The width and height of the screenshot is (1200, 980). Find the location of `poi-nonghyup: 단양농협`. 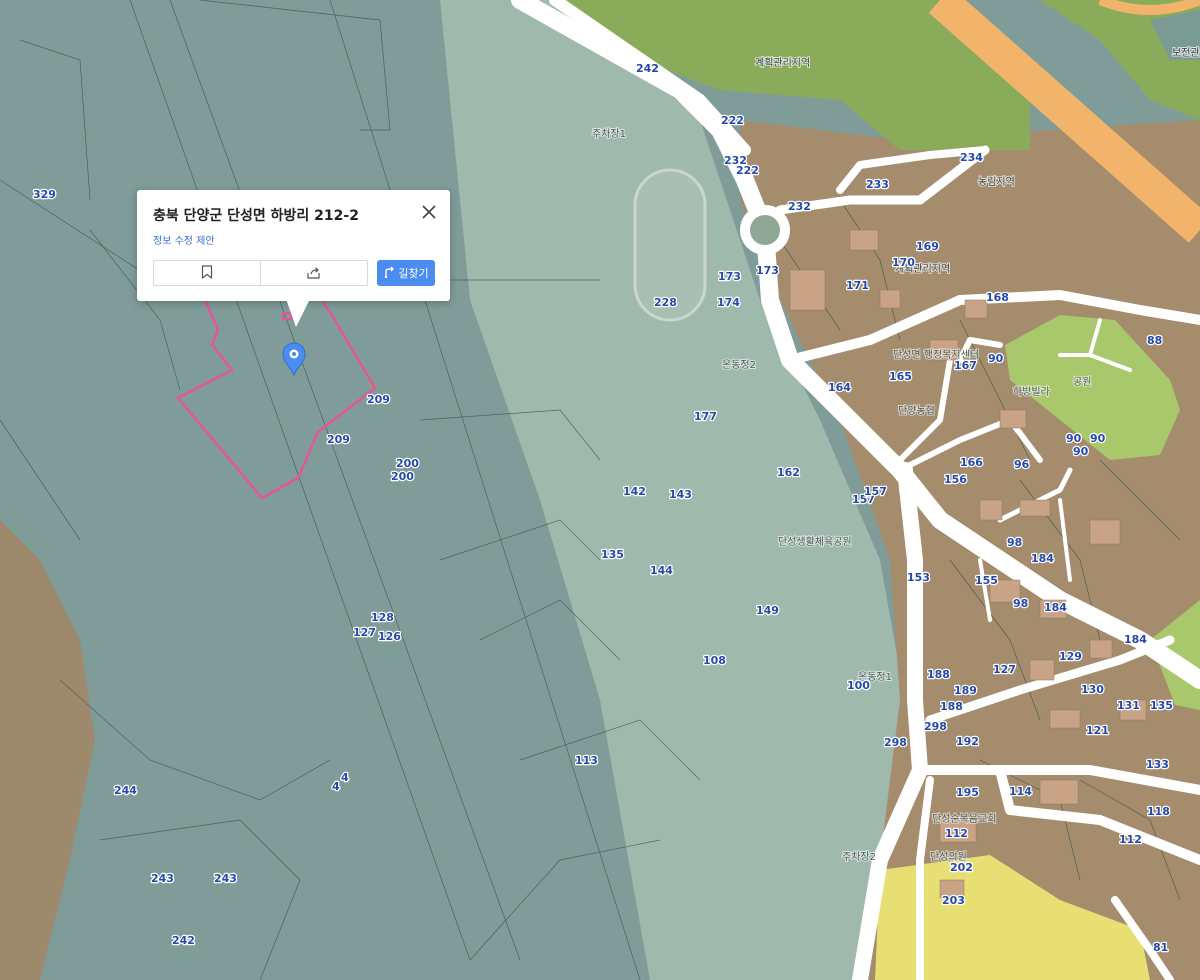

poi-nonghyup: 단양농협 is located at coordinates (916, 410).